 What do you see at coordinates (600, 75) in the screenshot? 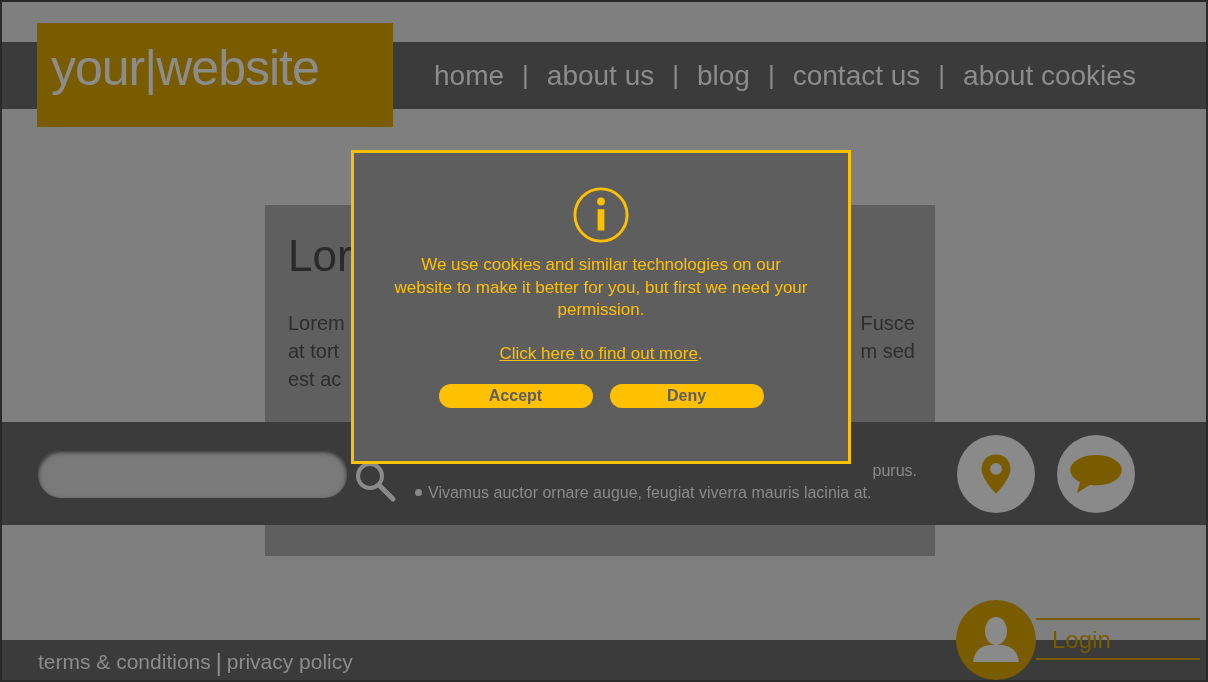
I see `nav-link: about us` at bounding box center [600, 75].